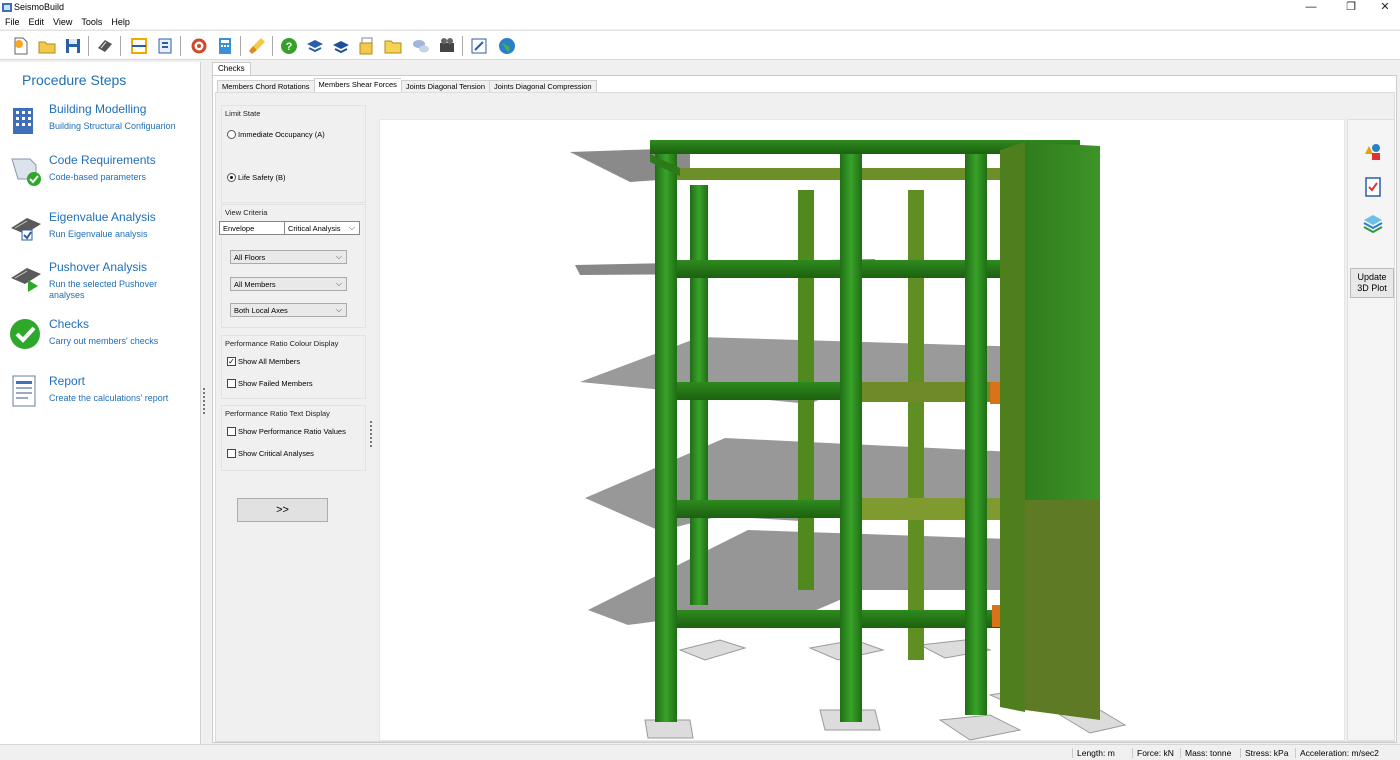 This screenshot has height=760, width=1400. What do you see at coordinates (25, 334) in the screenshot?
I see `checkmark-icon` at bounding box center [25, 334].